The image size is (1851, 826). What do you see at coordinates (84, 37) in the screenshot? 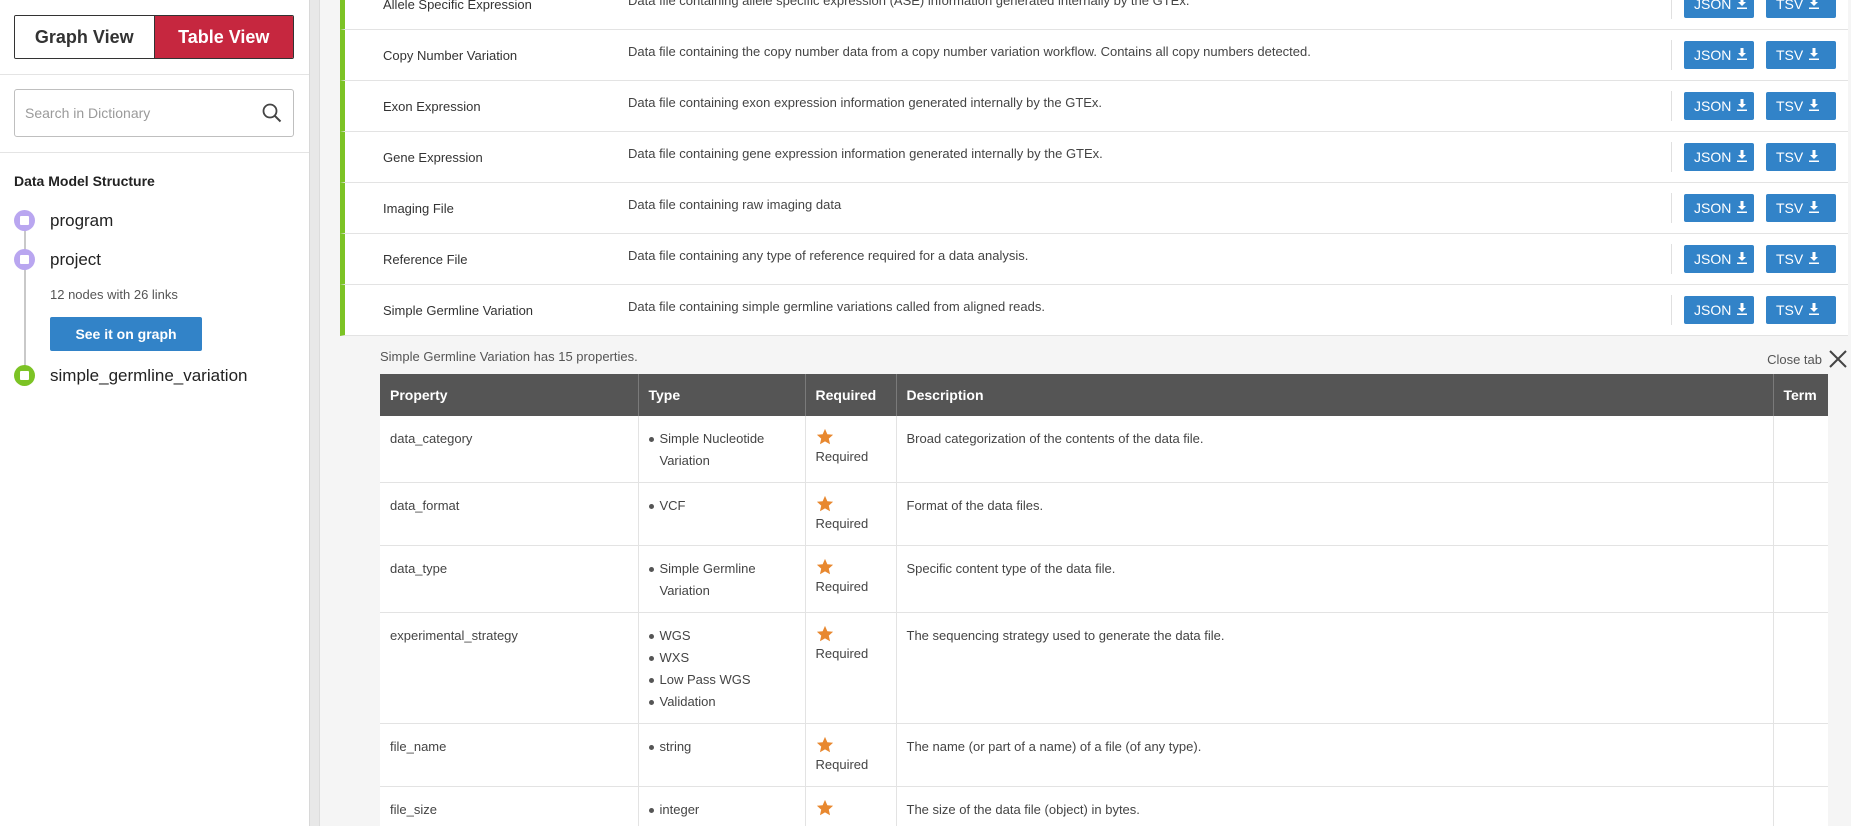
I see `graph-view-button: Graph View` at bounding box center [84, 37].